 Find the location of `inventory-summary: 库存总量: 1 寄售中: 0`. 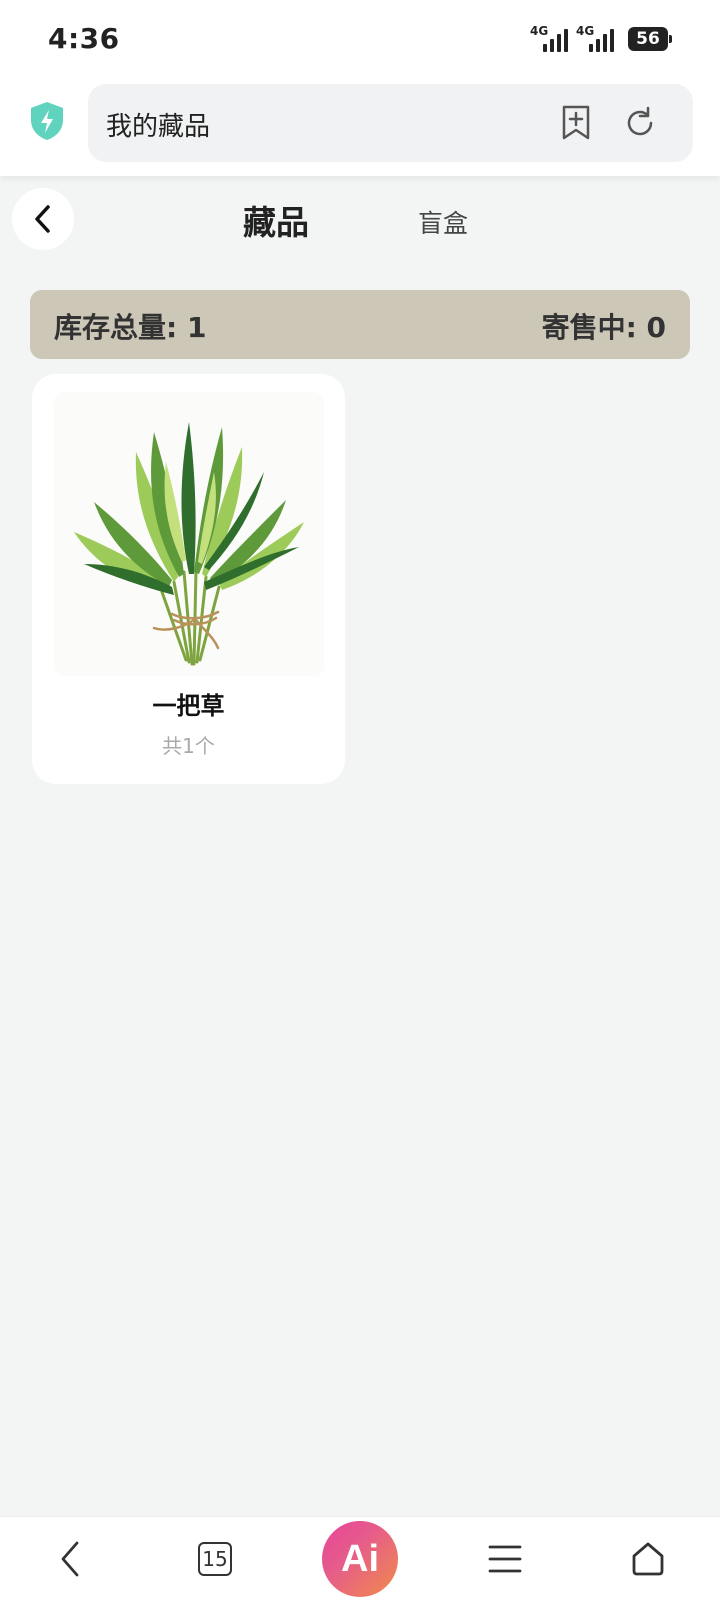

inventory-summary: 库存总量: 1 寄售中: 0 is located at coordinates (360, 324).